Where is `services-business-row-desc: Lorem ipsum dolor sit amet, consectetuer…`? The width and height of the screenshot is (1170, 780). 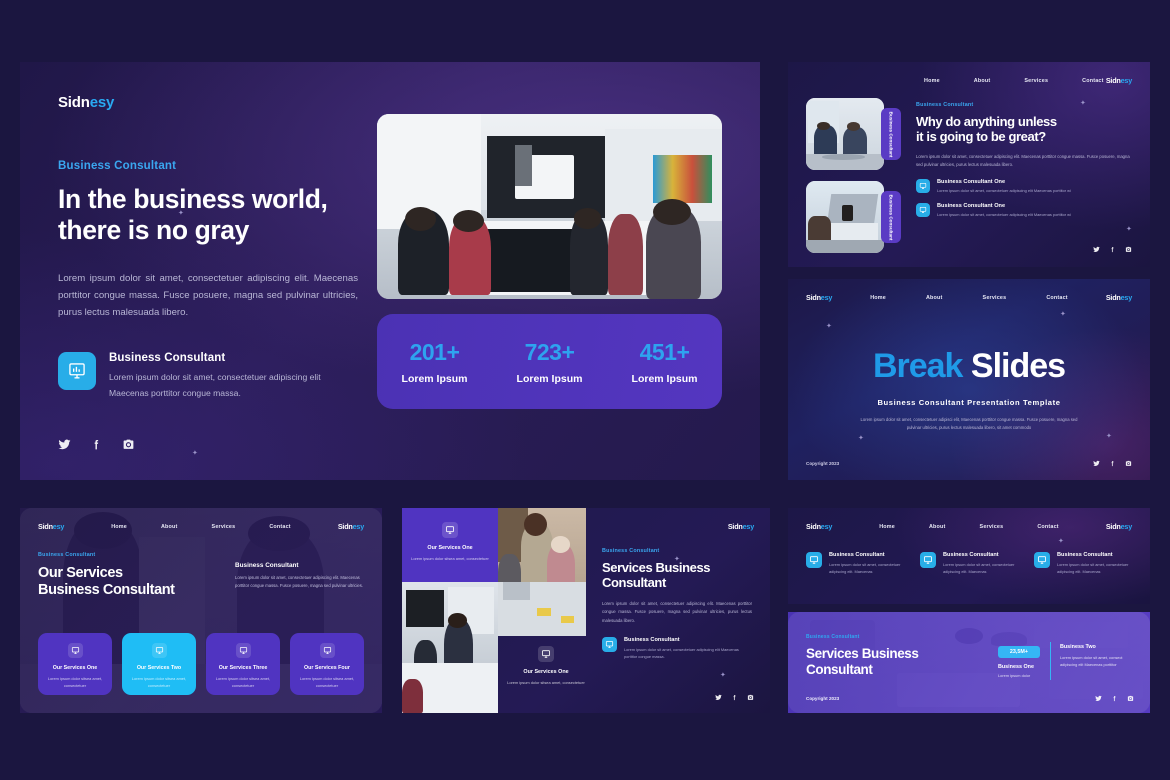
services-business-row-desc: Lorem ipsum dolor sit amet, consectetuer… is located at coordinates (681, 652).